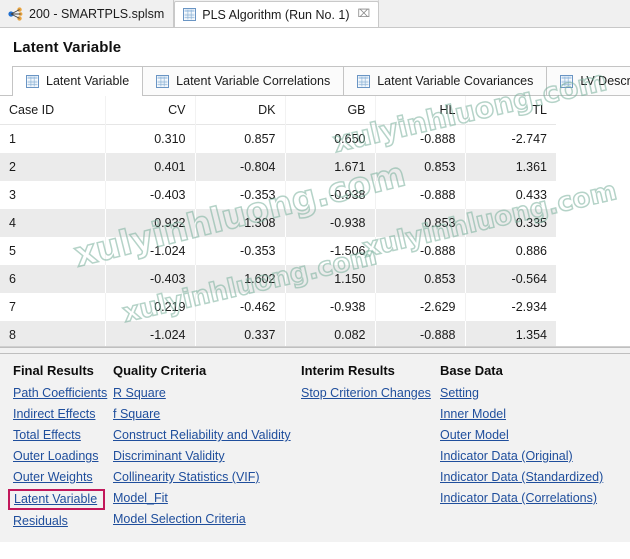 The width and height of the screenshot is (630, 559). I want to click on table-row: 6 -0.403 1.602 1.150 0.853 -0.564, so click(278, 279).